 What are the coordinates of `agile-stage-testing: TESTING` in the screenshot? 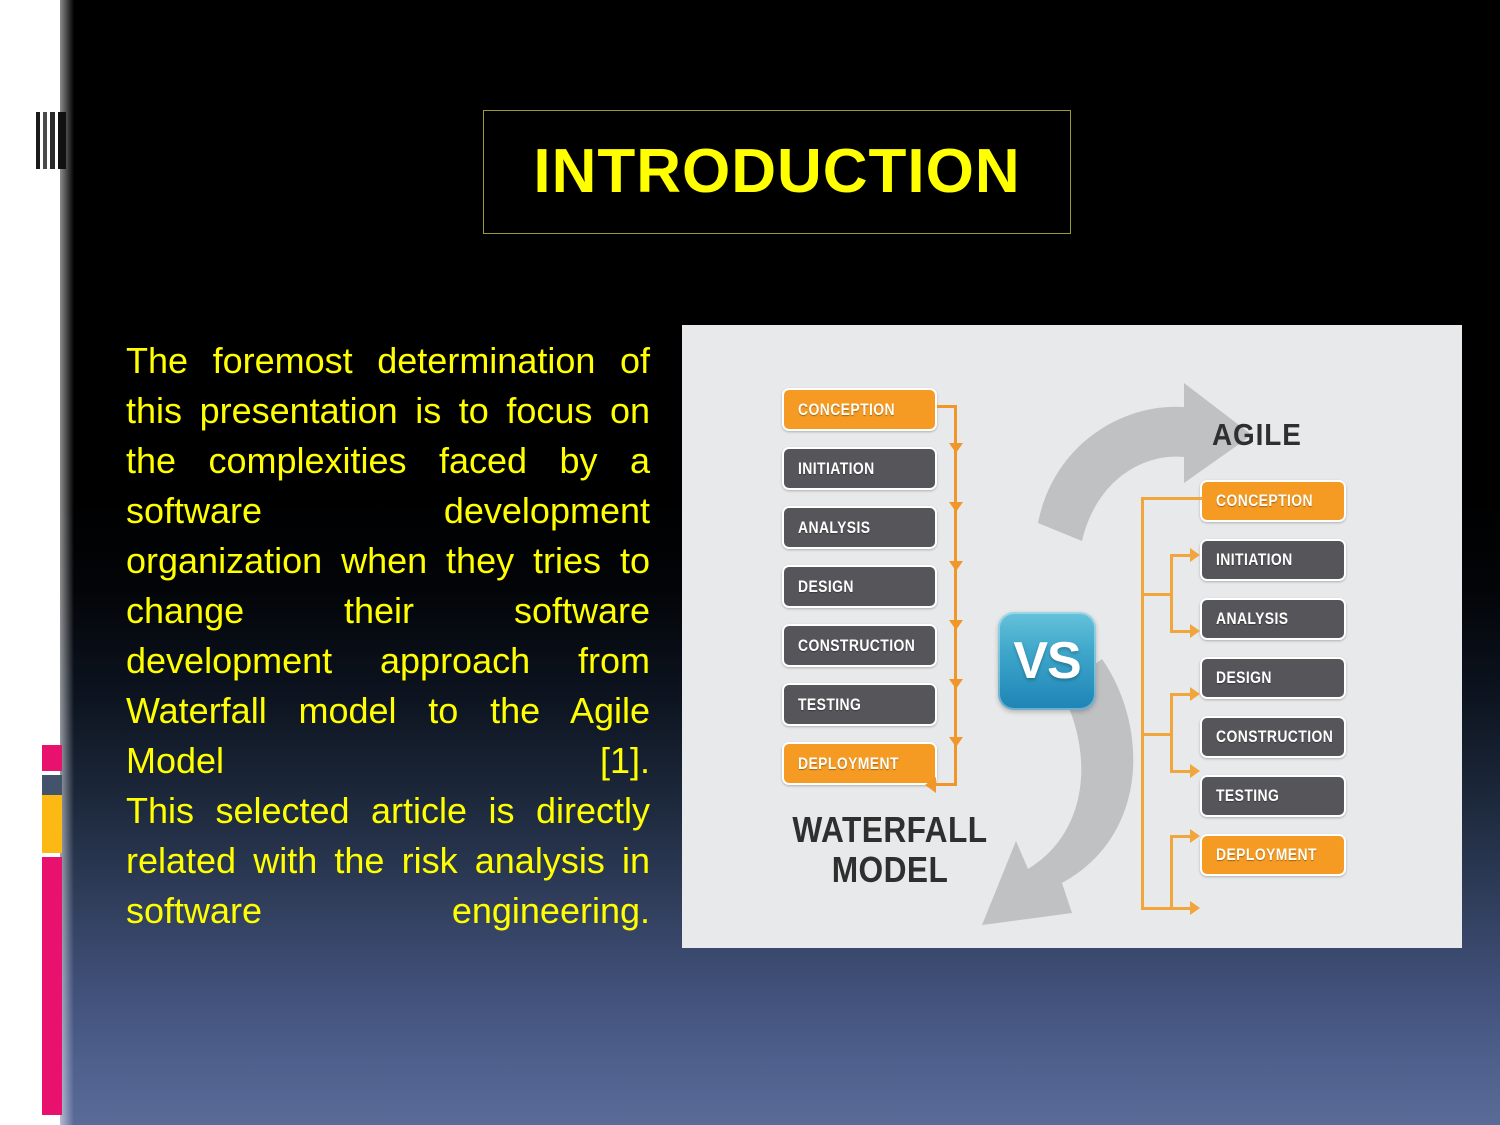 It's located at (1273, 796).